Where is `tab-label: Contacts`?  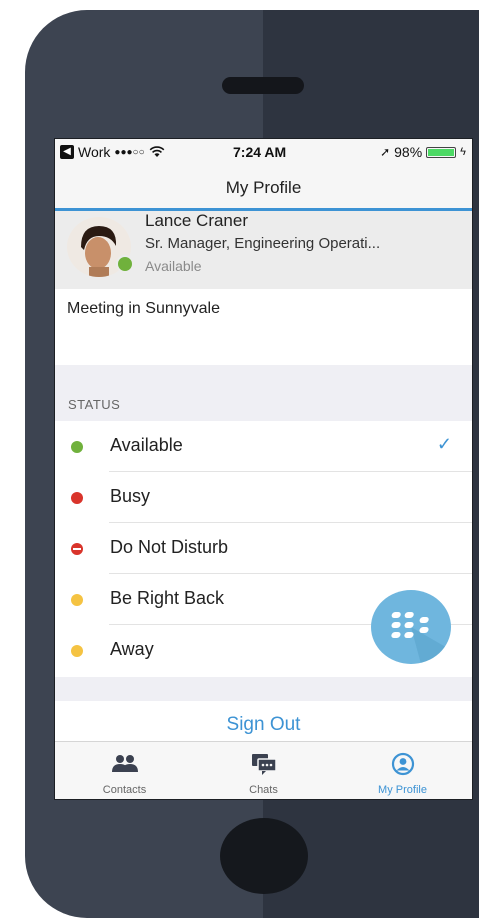 tab-label: Contacts is located at coordinates (124, 790).